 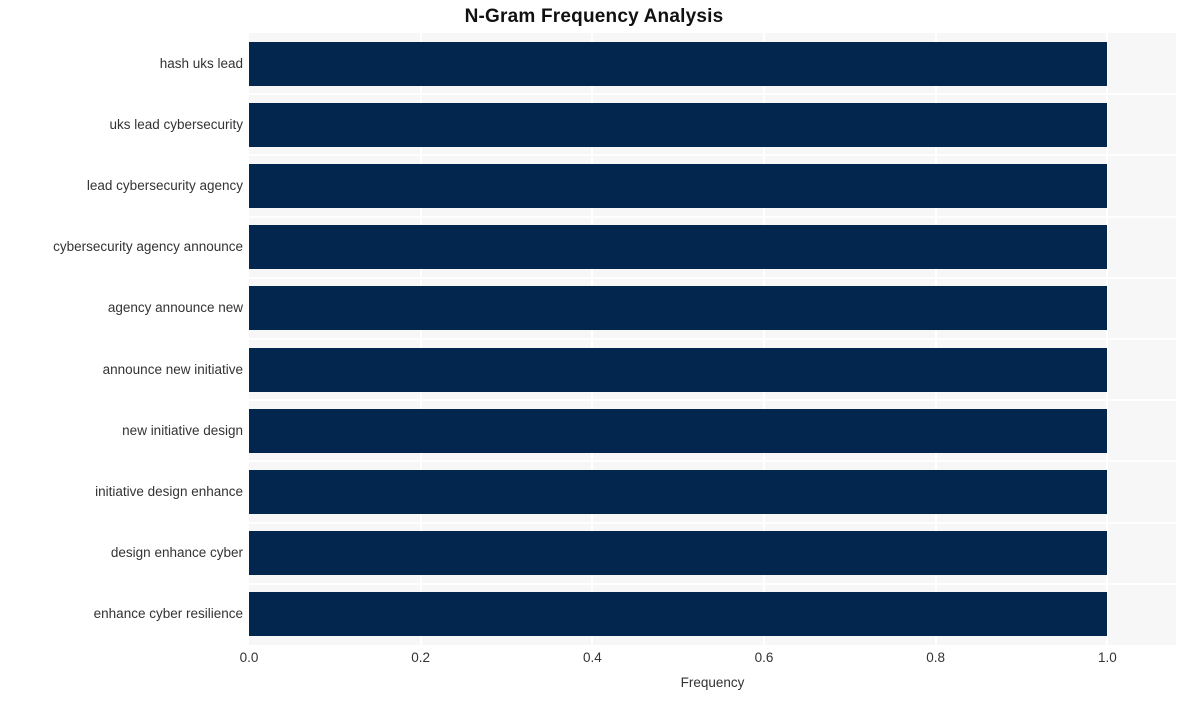 What do you see at coordinates (182, 430) in the screenshot?
I see `y-axis-tick-label: new initiative design` at bounding box center [182, 430].